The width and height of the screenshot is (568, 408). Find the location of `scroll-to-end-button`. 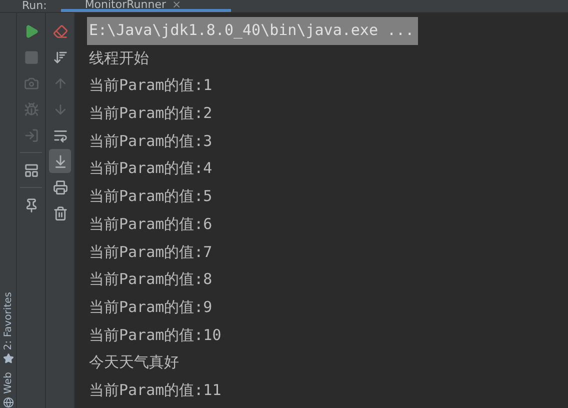

scroll-to-end-button is located at coordinates (60, 161).